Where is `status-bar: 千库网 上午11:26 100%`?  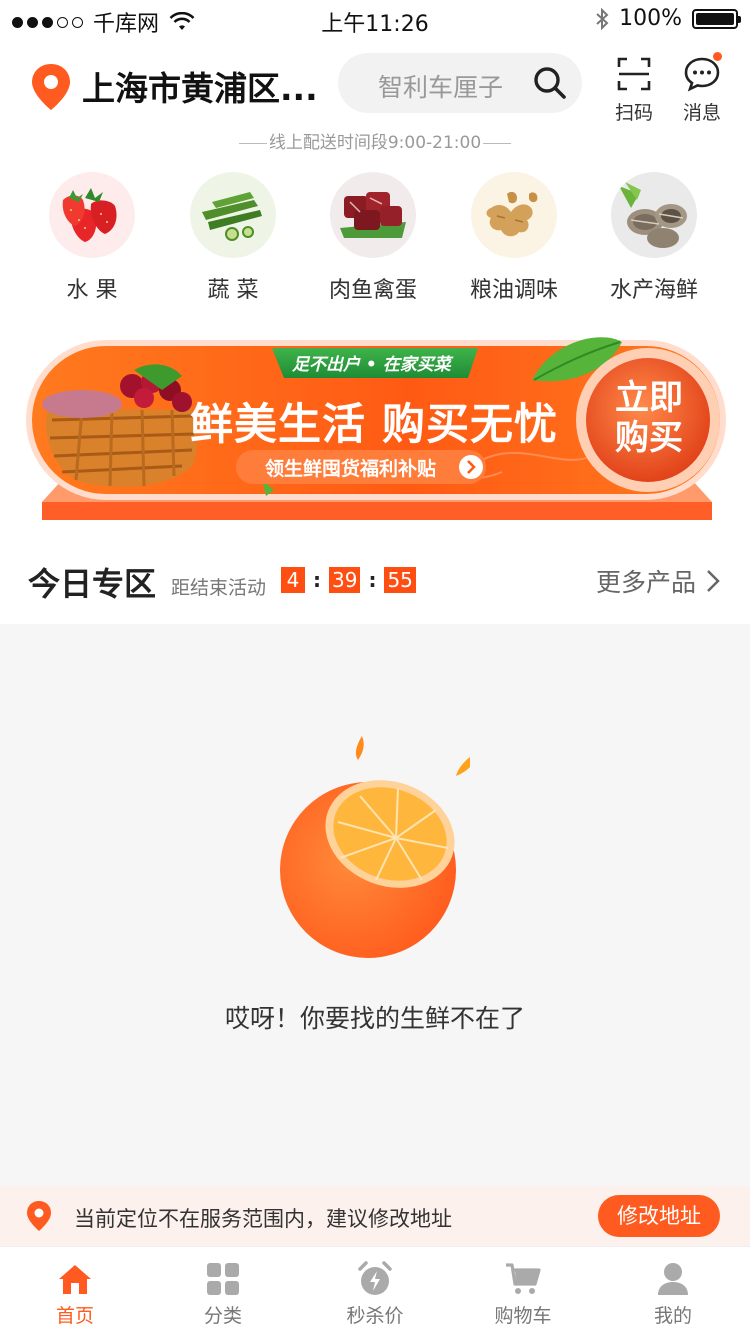 status-bar: 千库网 上午11:26 100% is located at coordinates (375, 20).